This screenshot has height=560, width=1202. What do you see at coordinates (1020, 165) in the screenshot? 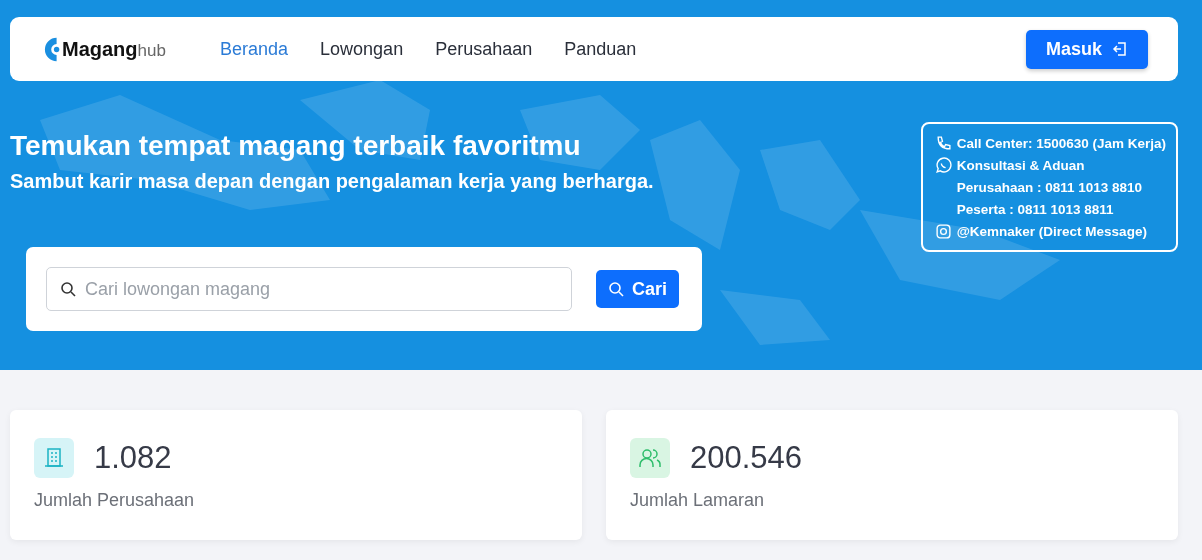
I see `contact-text: Konsultasi & Aduan` at bounding box center [1020, 165].